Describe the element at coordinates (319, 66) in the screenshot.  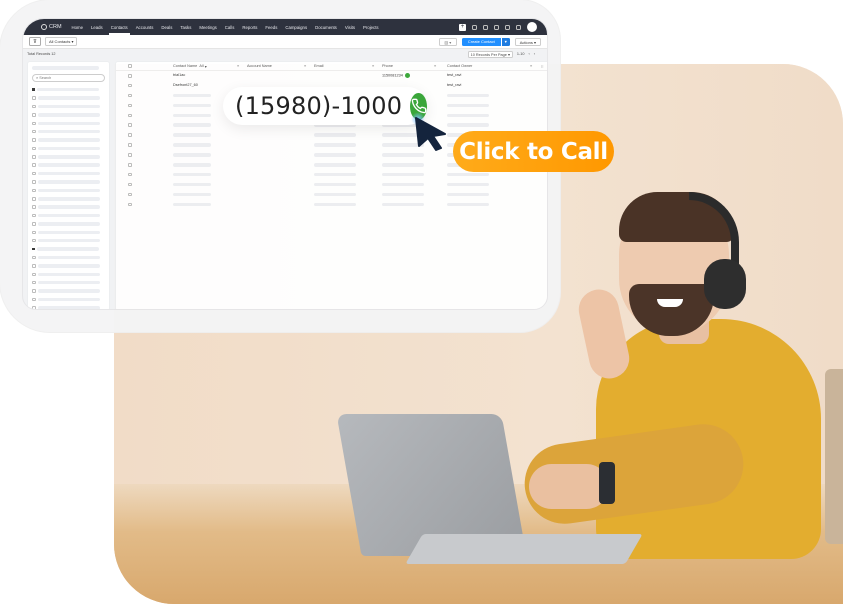
I see `col-email: Email` at that location.